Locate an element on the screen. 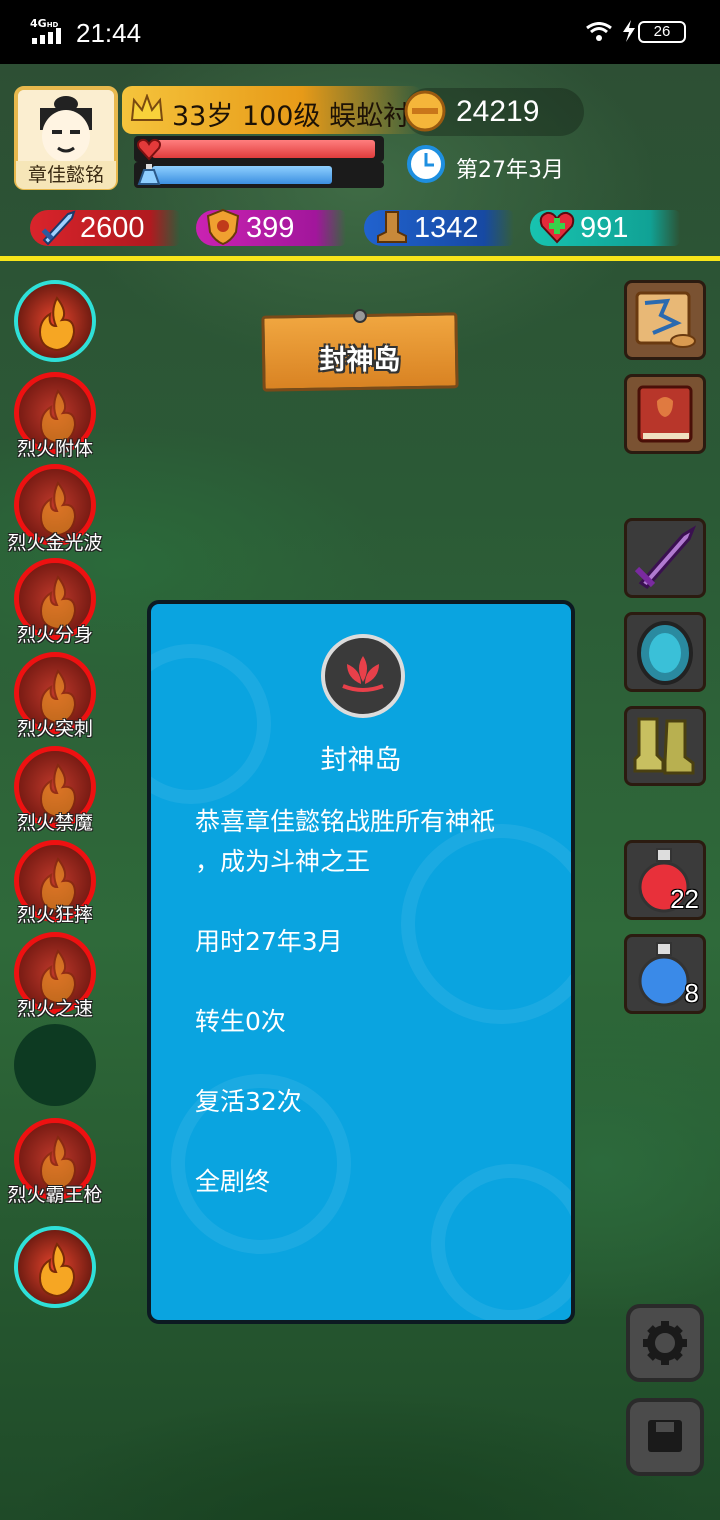 This screenshot has width=720, height=1520. fire-dragon-icon is located at coordinates (57, 324).